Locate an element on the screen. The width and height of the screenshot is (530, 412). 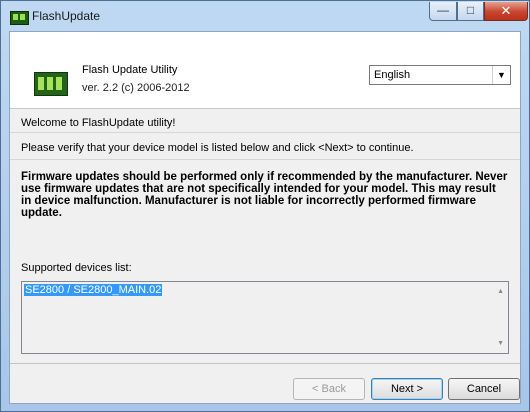
maximize-button: □ is located at coordinates (470, 11).